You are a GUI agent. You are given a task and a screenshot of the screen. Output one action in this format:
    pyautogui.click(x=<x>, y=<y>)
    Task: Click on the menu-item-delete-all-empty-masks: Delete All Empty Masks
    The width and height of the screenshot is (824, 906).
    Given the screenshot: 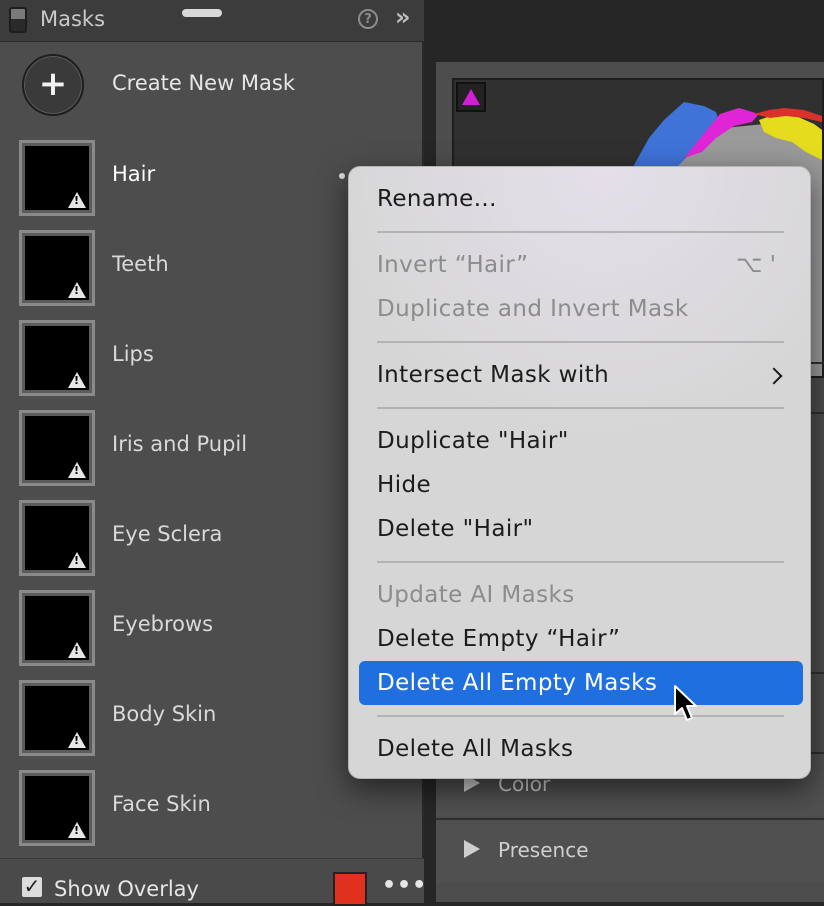 What is the action you would take?
    pyautogui.click(x=517, y=683)
    